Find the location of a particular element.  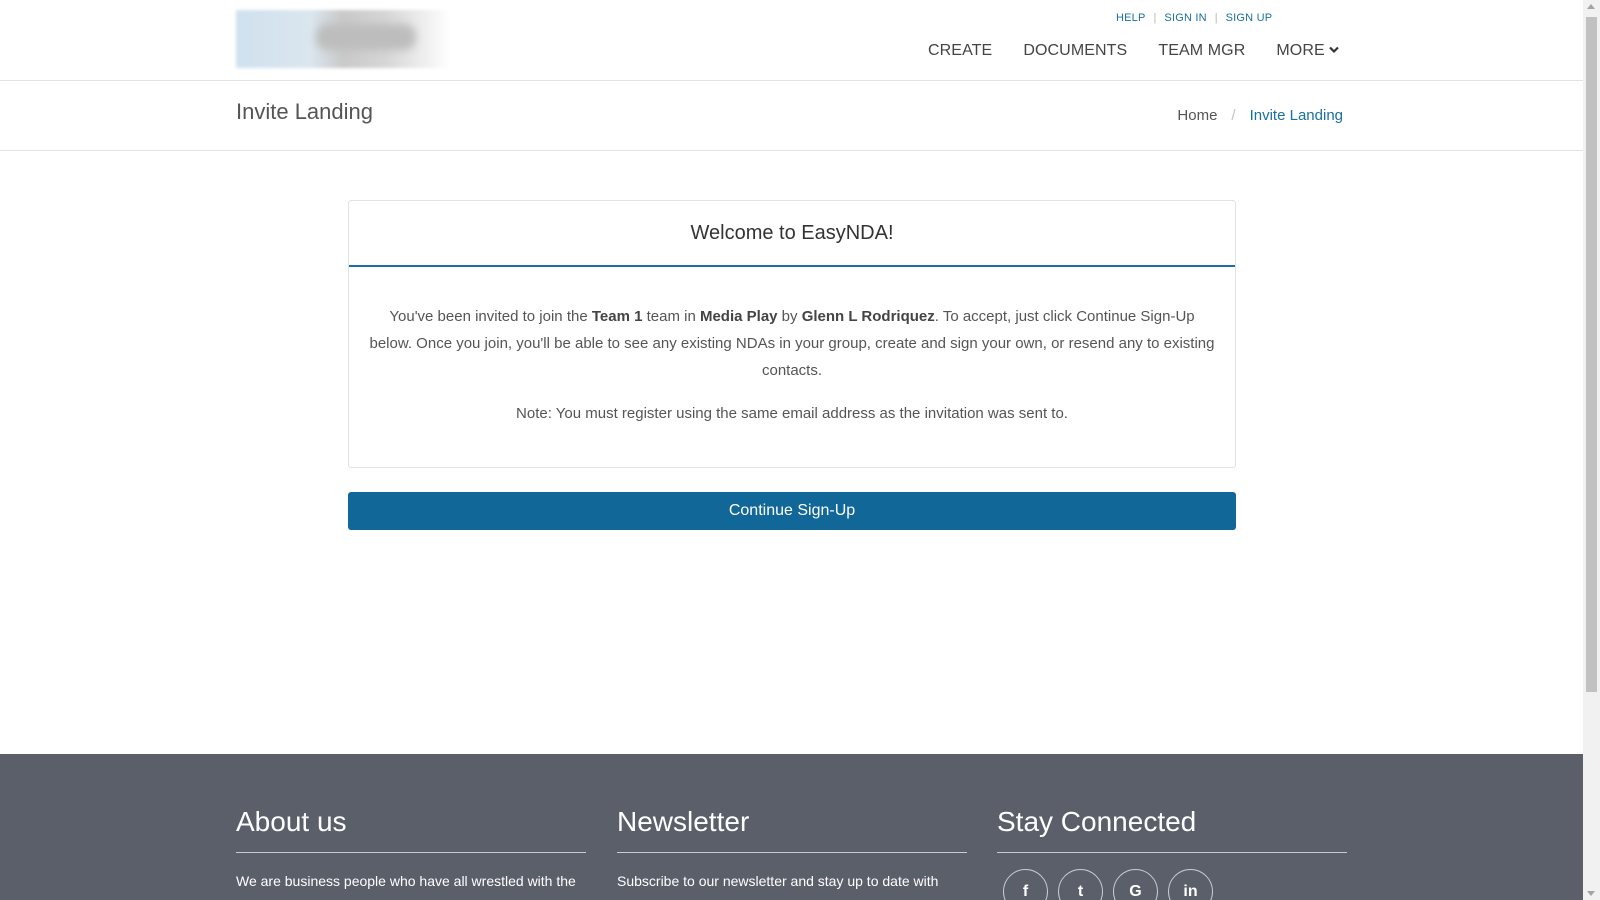

scrollbar-thumb is located at coordinates (1591, 354).